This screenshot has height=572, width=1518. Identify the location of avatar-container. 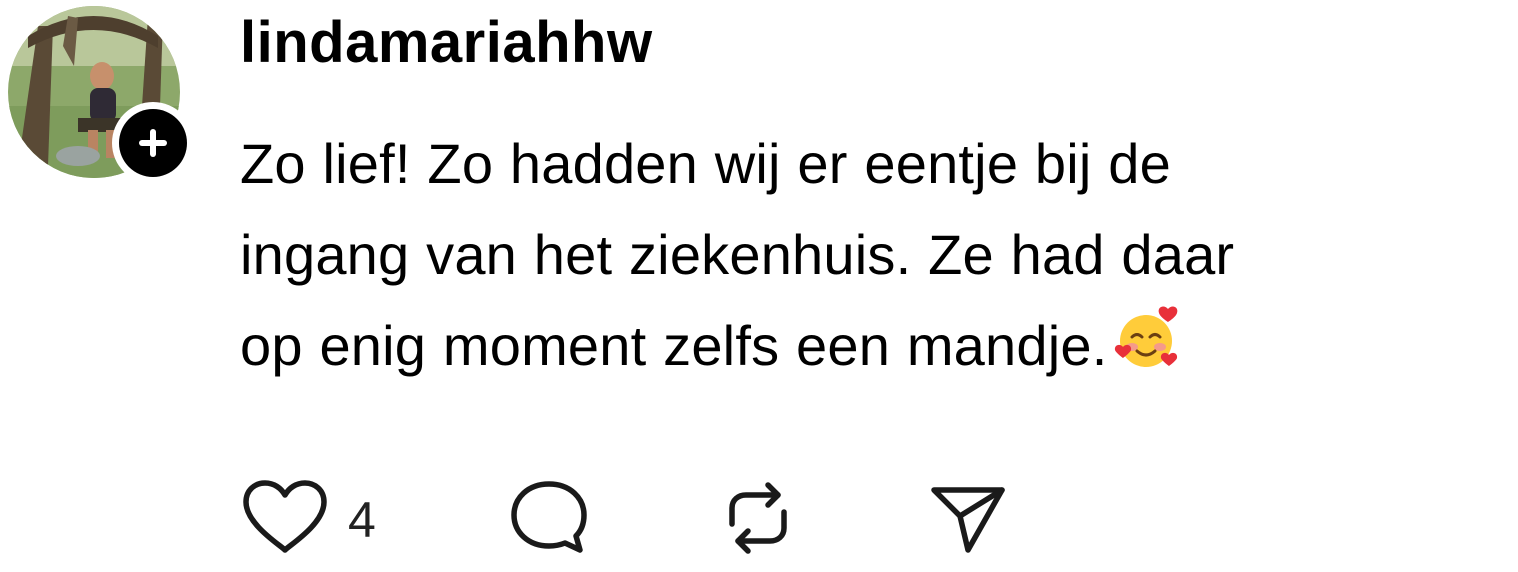
(101, 95).